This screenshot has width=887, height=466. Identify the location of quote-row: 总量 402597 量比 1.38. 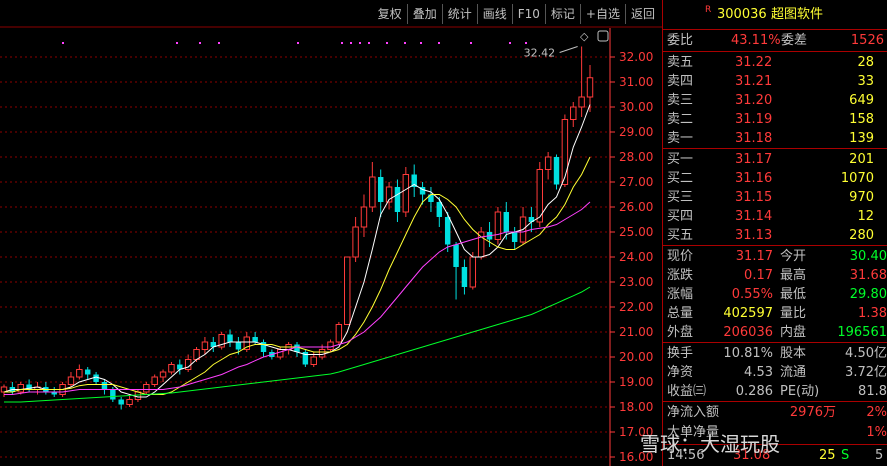
(775, 313).